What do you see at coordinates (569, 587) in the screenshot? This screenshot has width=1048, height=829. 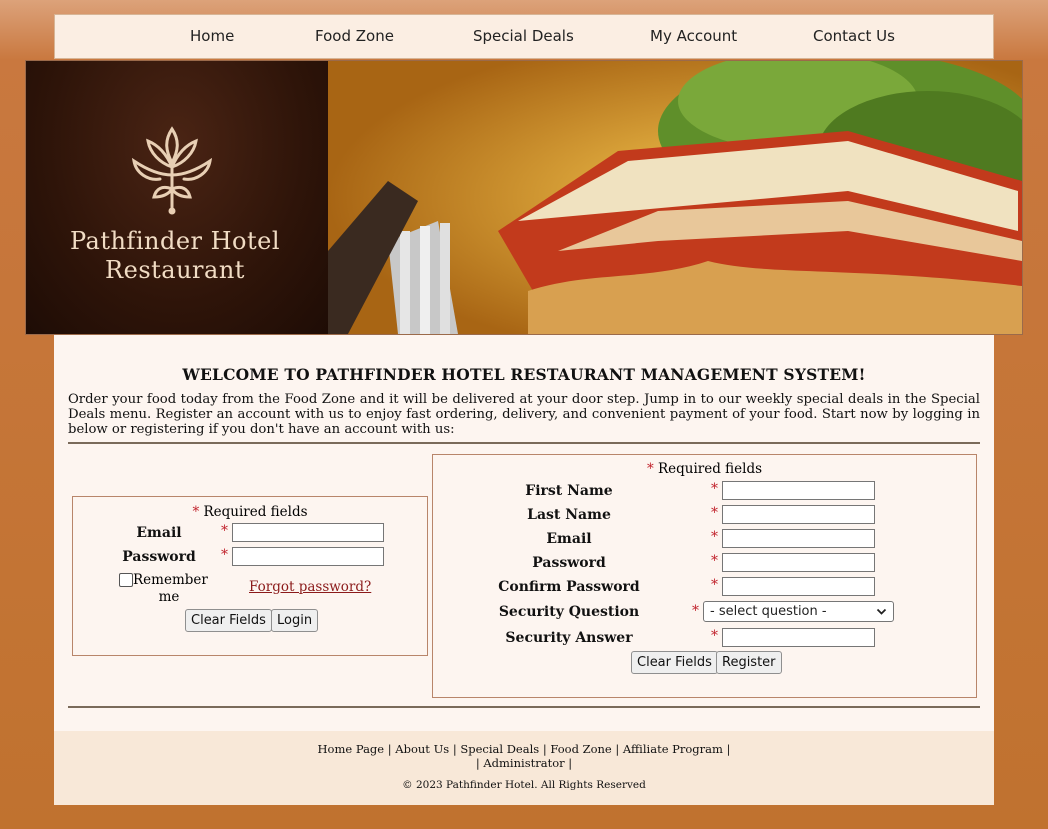 I see `confirm-password-label: Confirm Password` at bounding box center [569, 587].